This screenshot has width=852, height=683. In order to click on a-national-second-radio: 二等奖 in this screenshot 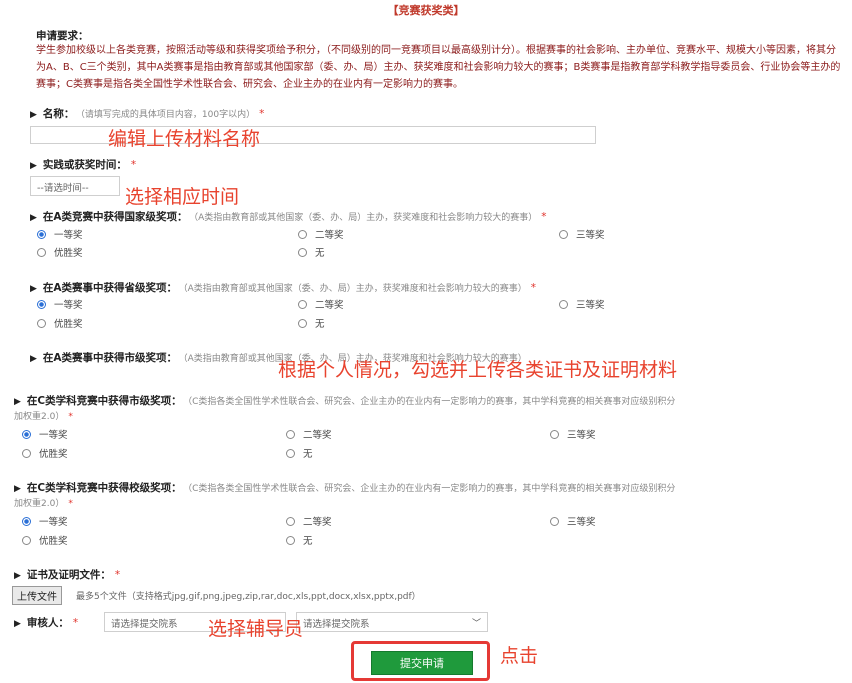, I will do `click(321, 234)`.